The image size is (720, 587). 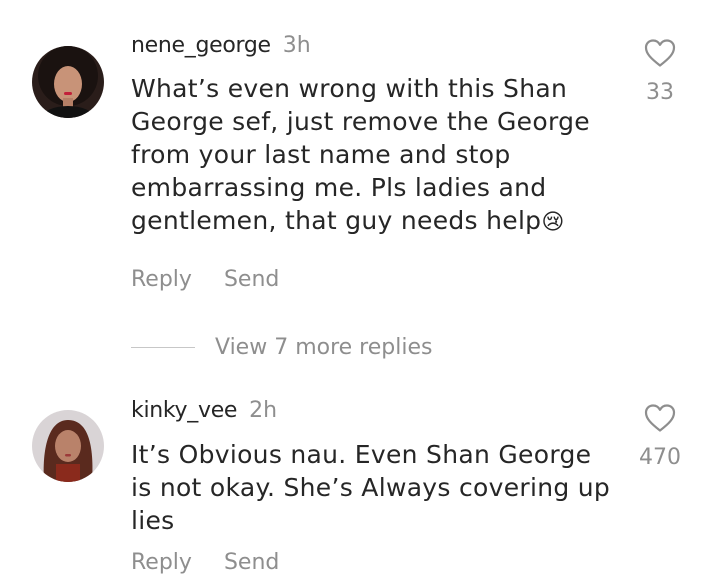 What do you see at coordinates (371, 487) in the screenshot?
I see `comment-line: is not okay. She’s Always covering up` at bounding box center [371, 487].